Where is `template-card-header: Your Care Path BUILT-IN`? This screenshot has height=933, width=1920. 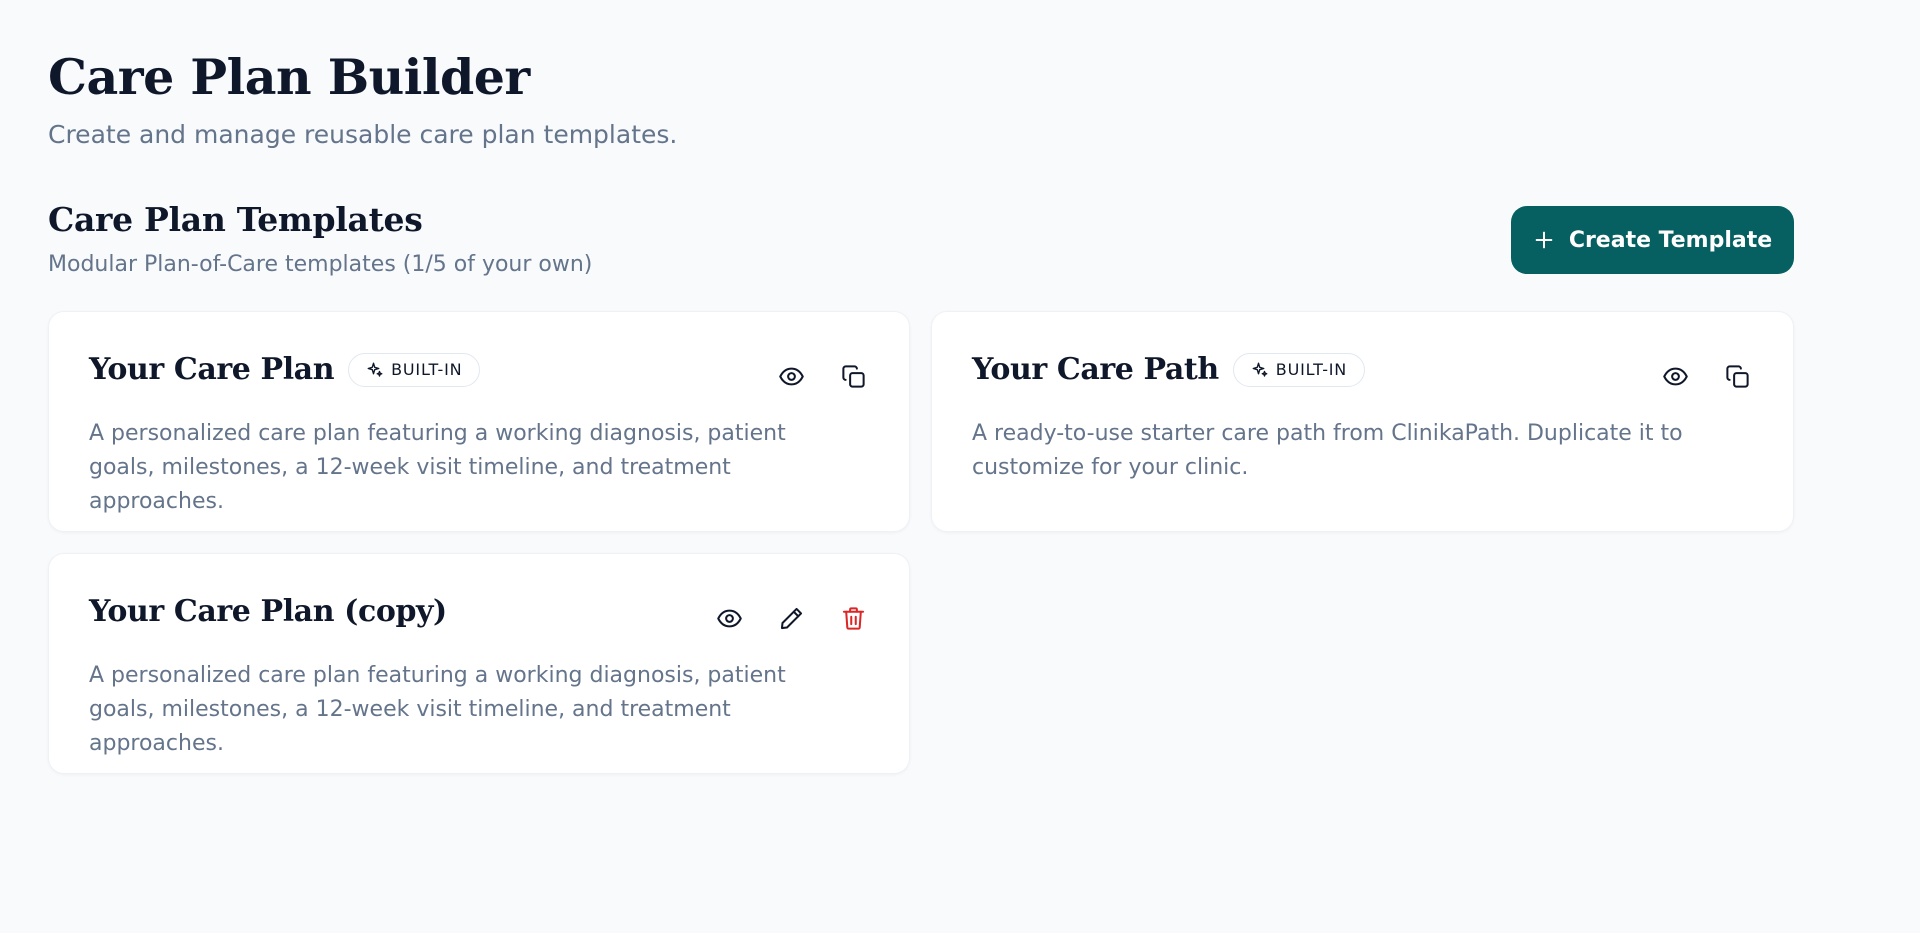
template-card-header: Your Care Path BUILT-IN is located at coordinates (1169, 369).